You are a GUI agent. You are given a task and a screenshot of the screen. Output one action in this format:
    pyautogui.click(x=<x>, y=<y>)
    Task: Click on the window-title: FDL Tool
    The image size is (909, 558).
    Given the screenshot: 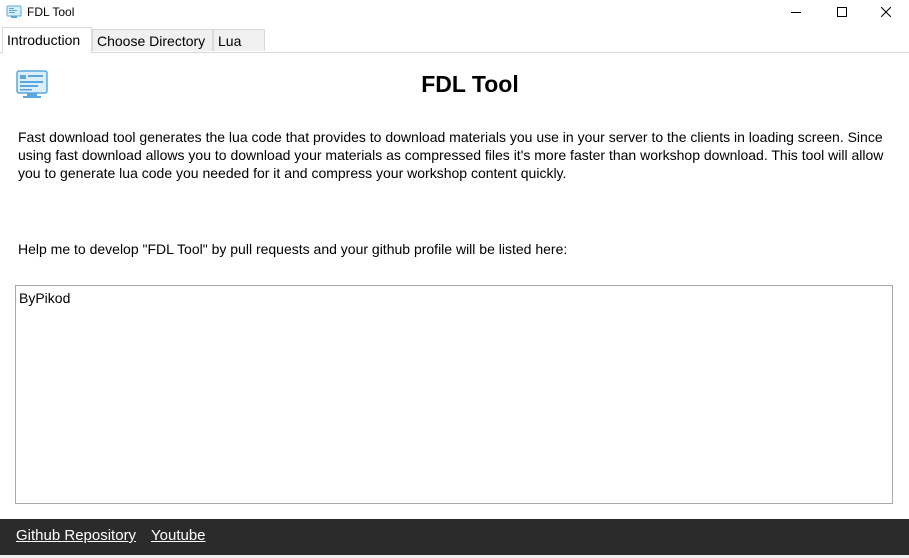 What is the action you would take?
    pyautogui.click(x=51, y=12)
    